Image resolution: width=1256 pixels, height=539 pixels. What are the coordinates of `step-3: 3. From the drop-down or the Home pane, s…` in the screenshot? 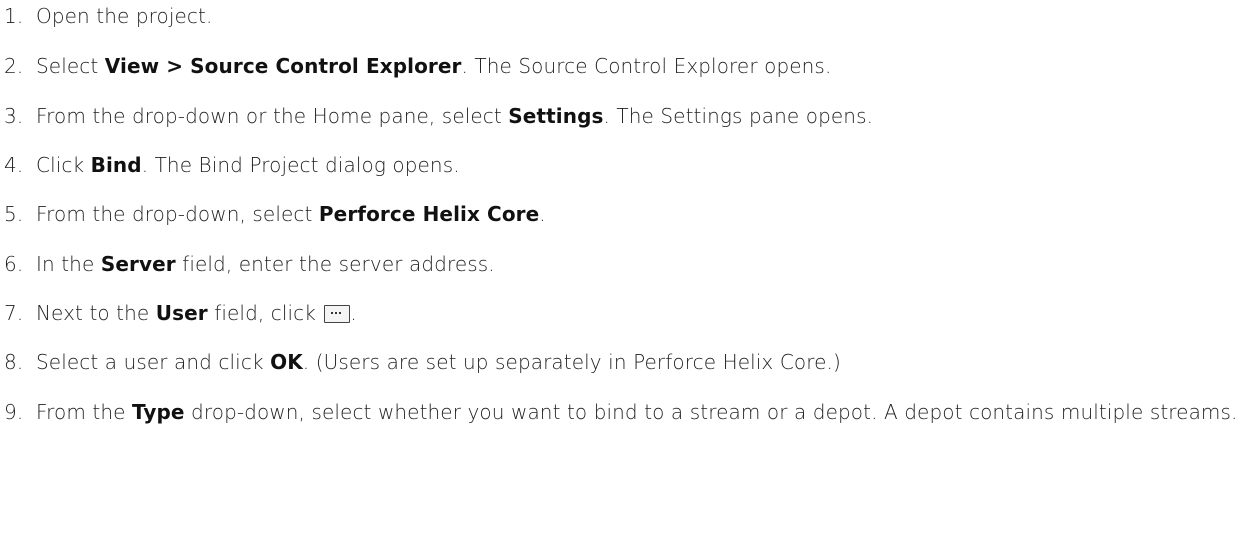 It's located at (620, 116).